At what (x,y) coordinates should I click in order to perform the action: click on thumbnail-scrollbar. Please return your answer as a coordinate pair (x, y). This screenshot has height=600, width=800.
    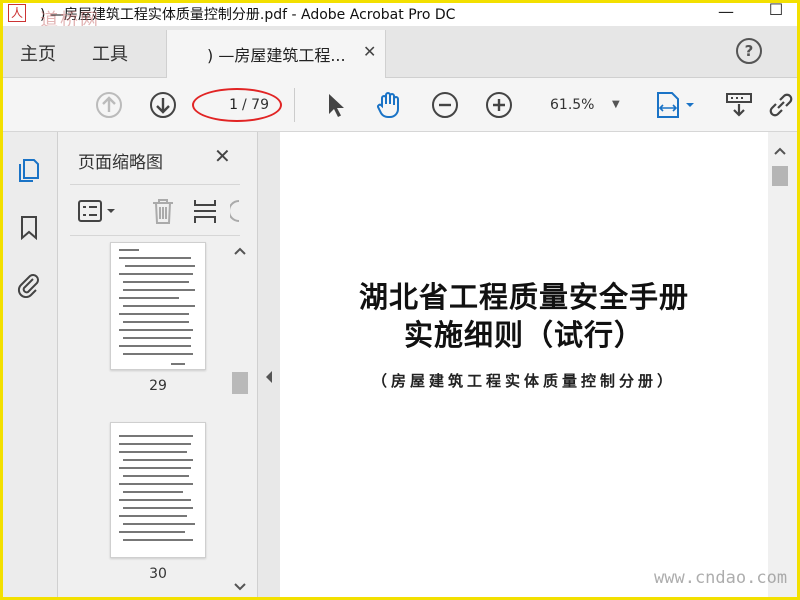
    Looking at the image, I should click on (241, 419).